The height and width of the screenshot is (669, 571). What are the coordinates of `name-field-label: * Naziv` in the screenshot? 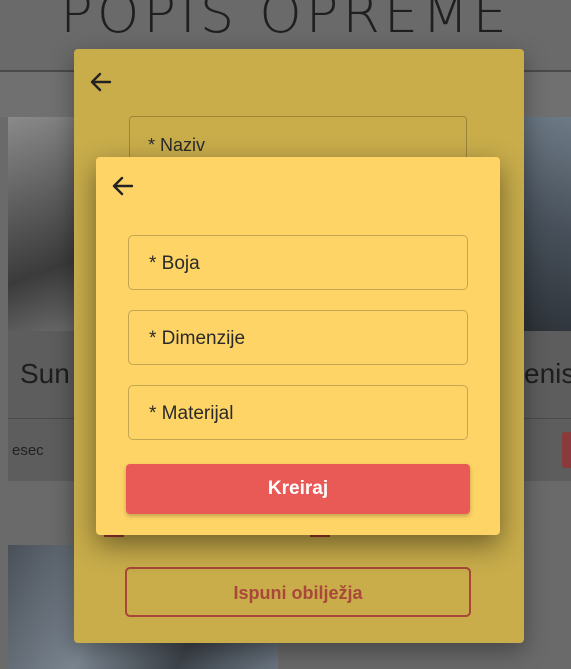 It's located at (177, 145).